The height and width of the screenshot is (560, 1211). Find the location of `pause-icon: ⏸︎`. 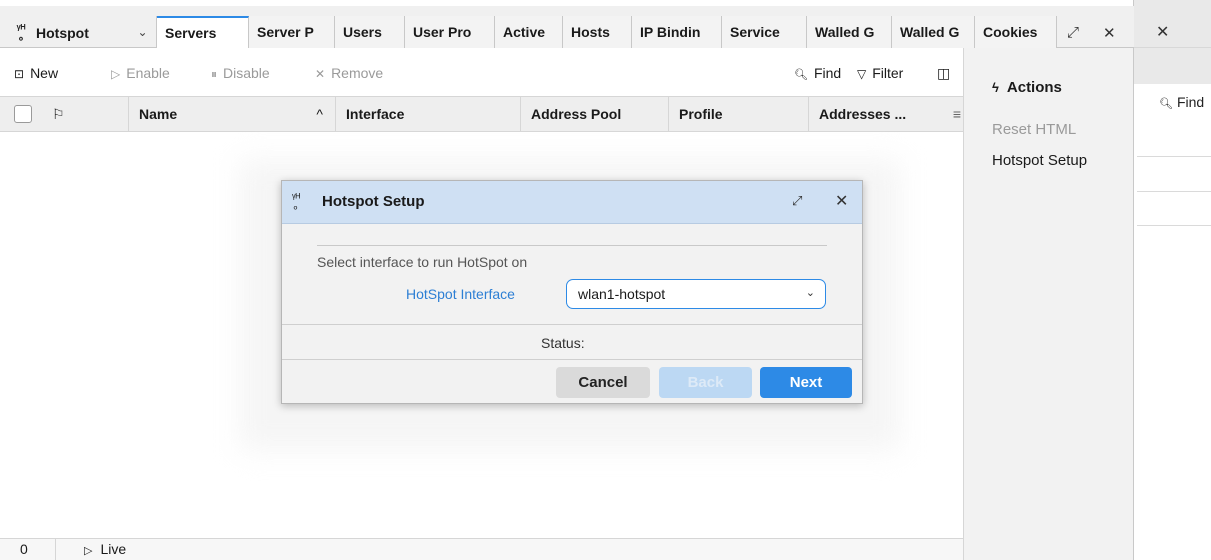

pause-icon: ⏸︎ is located at coordinates (214, 74).